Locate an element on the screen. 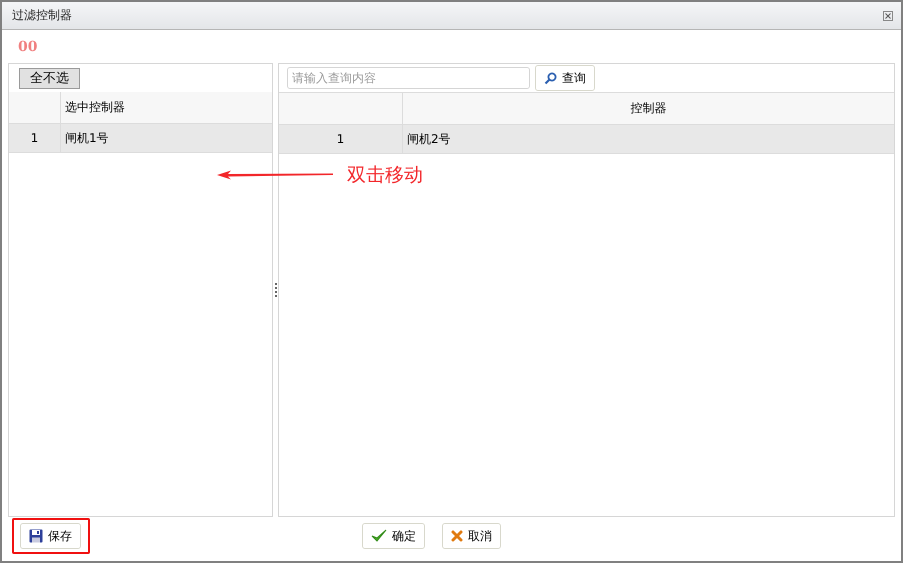 This screenshot has width=903, height=563. cross-icon is located at coordinates (457, 536).